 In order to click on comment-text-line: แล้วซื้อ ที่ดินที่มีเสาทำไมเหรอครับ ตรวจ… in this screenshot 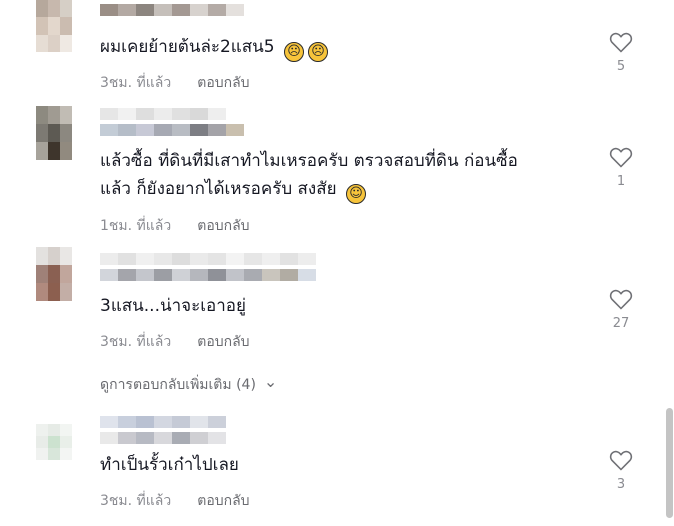, I will do `click(309, 161)`.